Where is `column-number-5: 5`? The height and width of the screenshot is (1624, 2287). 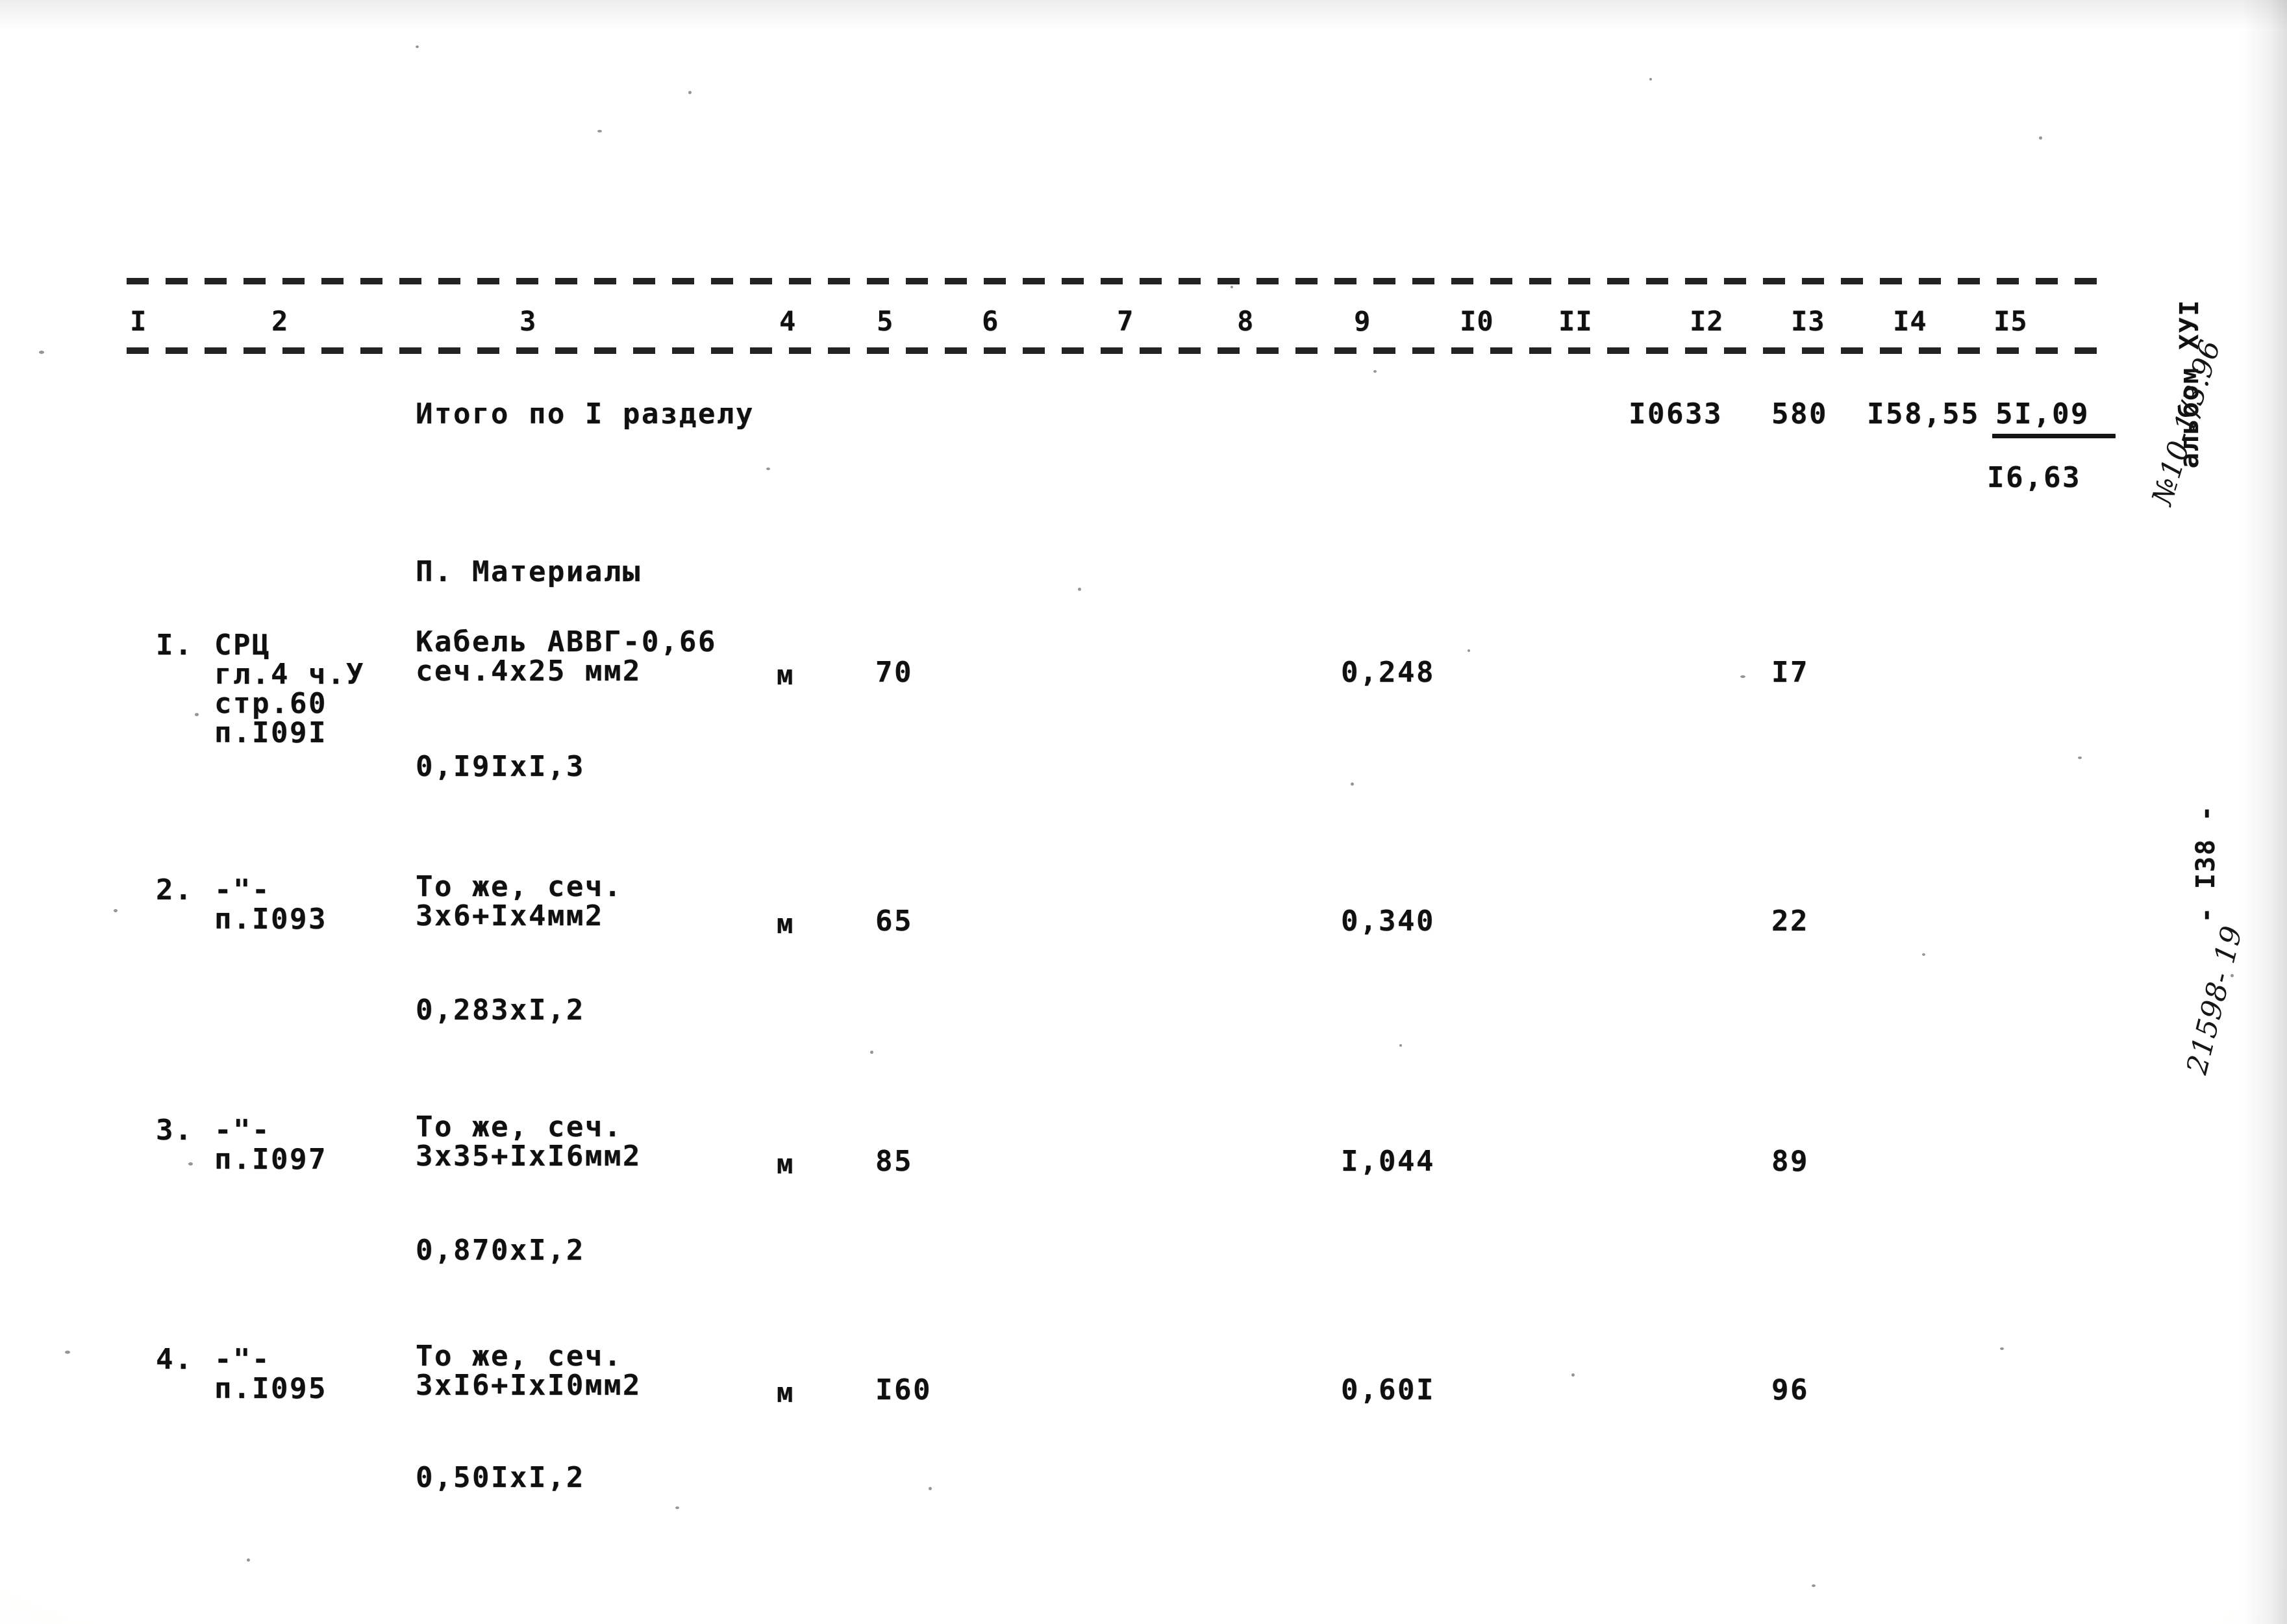
column-number-5: 5 is located at coordinates (885, 321).